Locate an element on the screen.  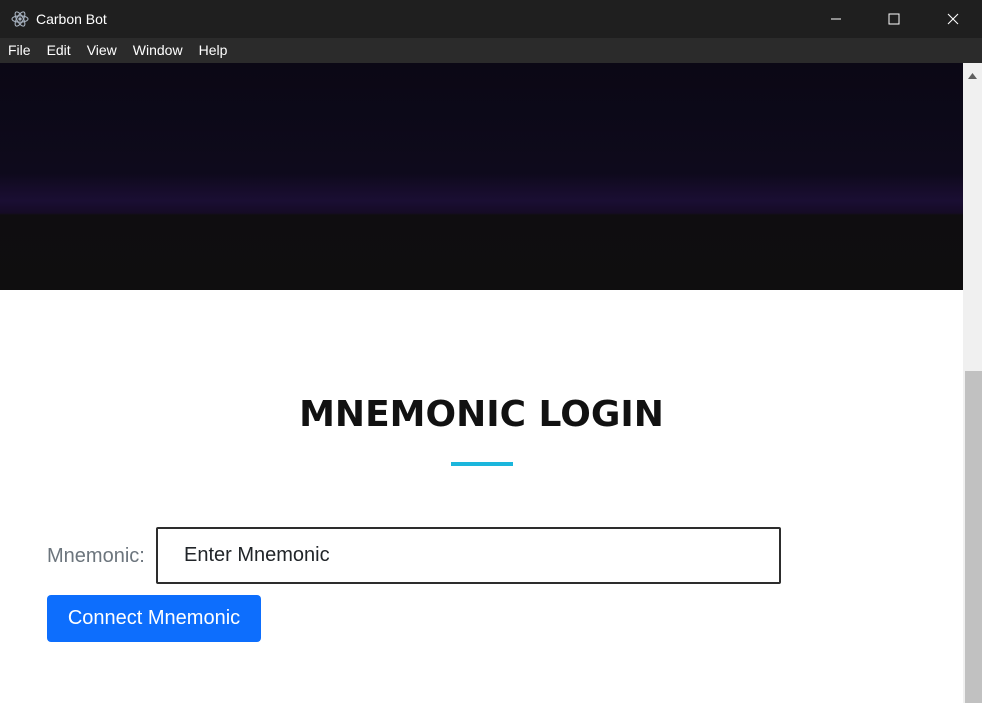
menu-file: File is located at coordinates (19, 50).